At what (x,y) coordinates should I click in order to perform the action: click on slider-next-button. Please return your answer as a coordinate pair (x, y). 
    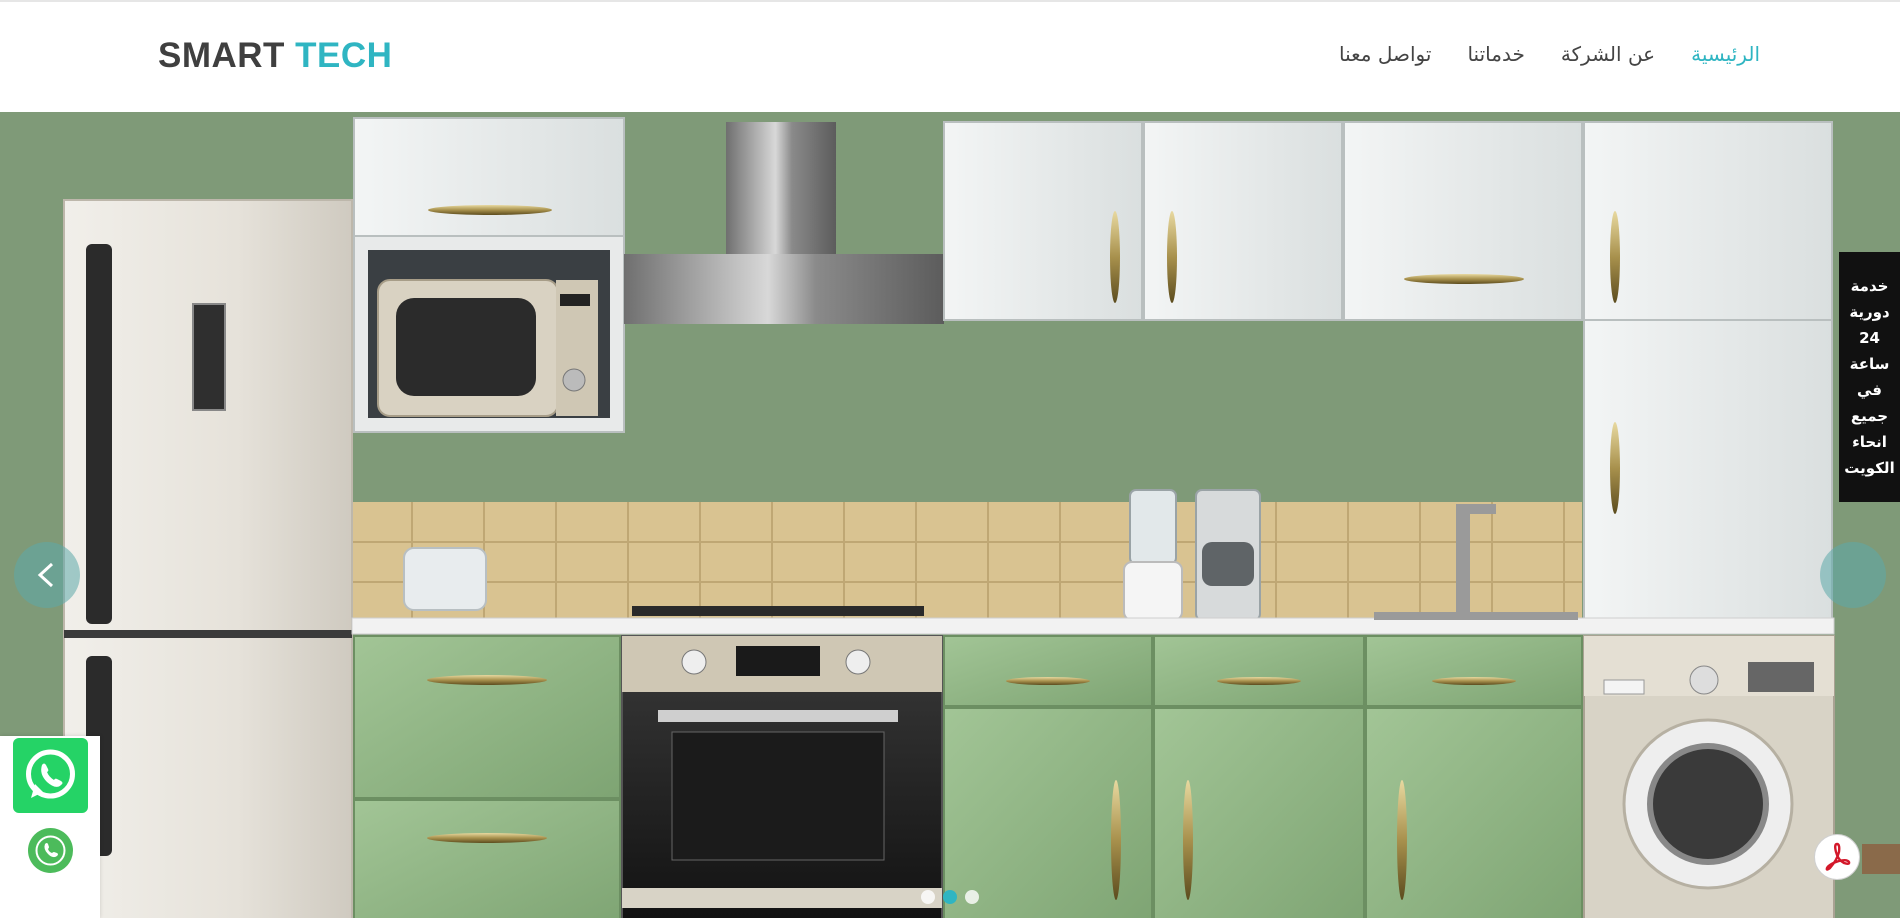
    Looking at the image, I should click on (1853, 575).